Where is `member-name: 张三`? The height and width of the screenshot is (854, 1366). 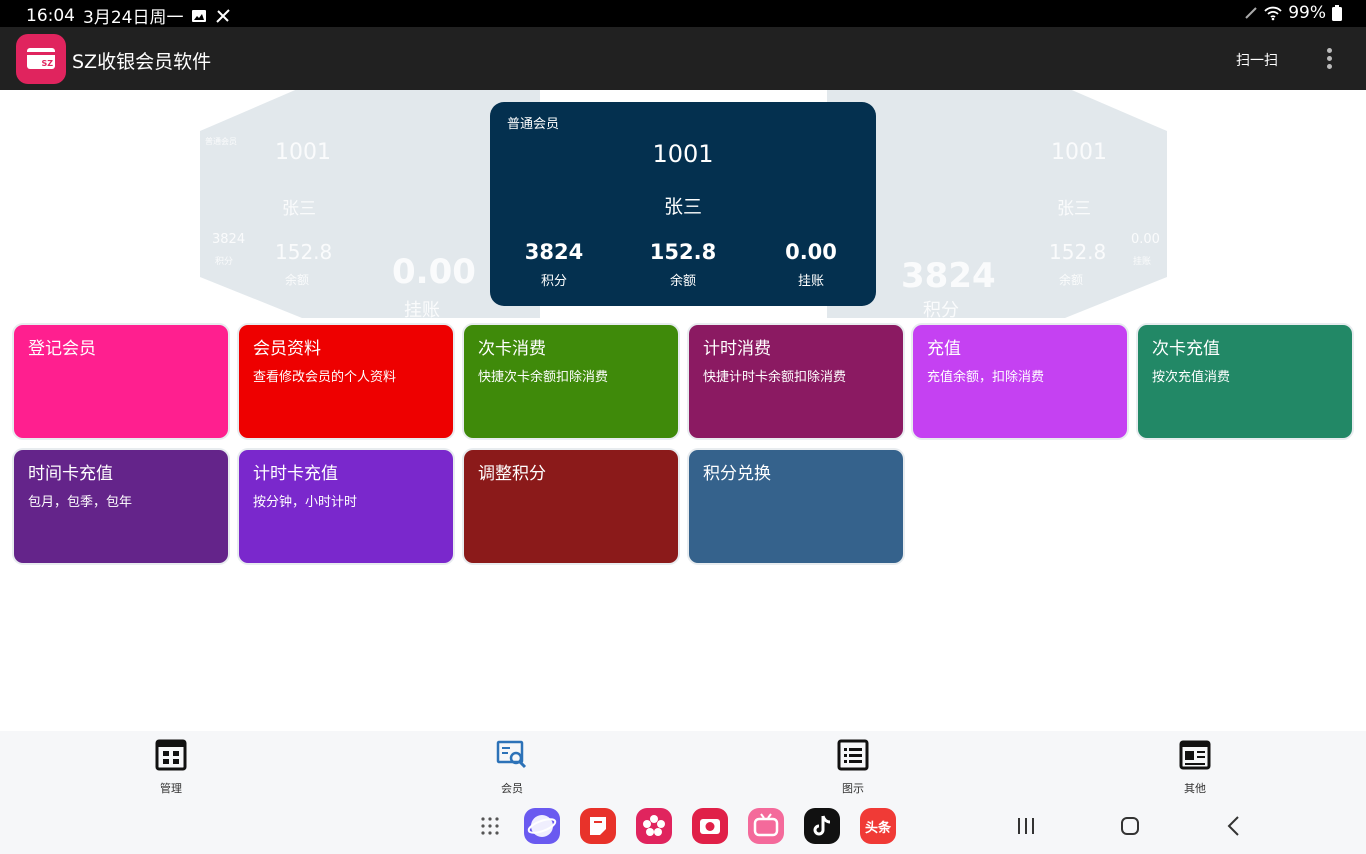
member-name: 张三 is located at coordinates (682, 207).